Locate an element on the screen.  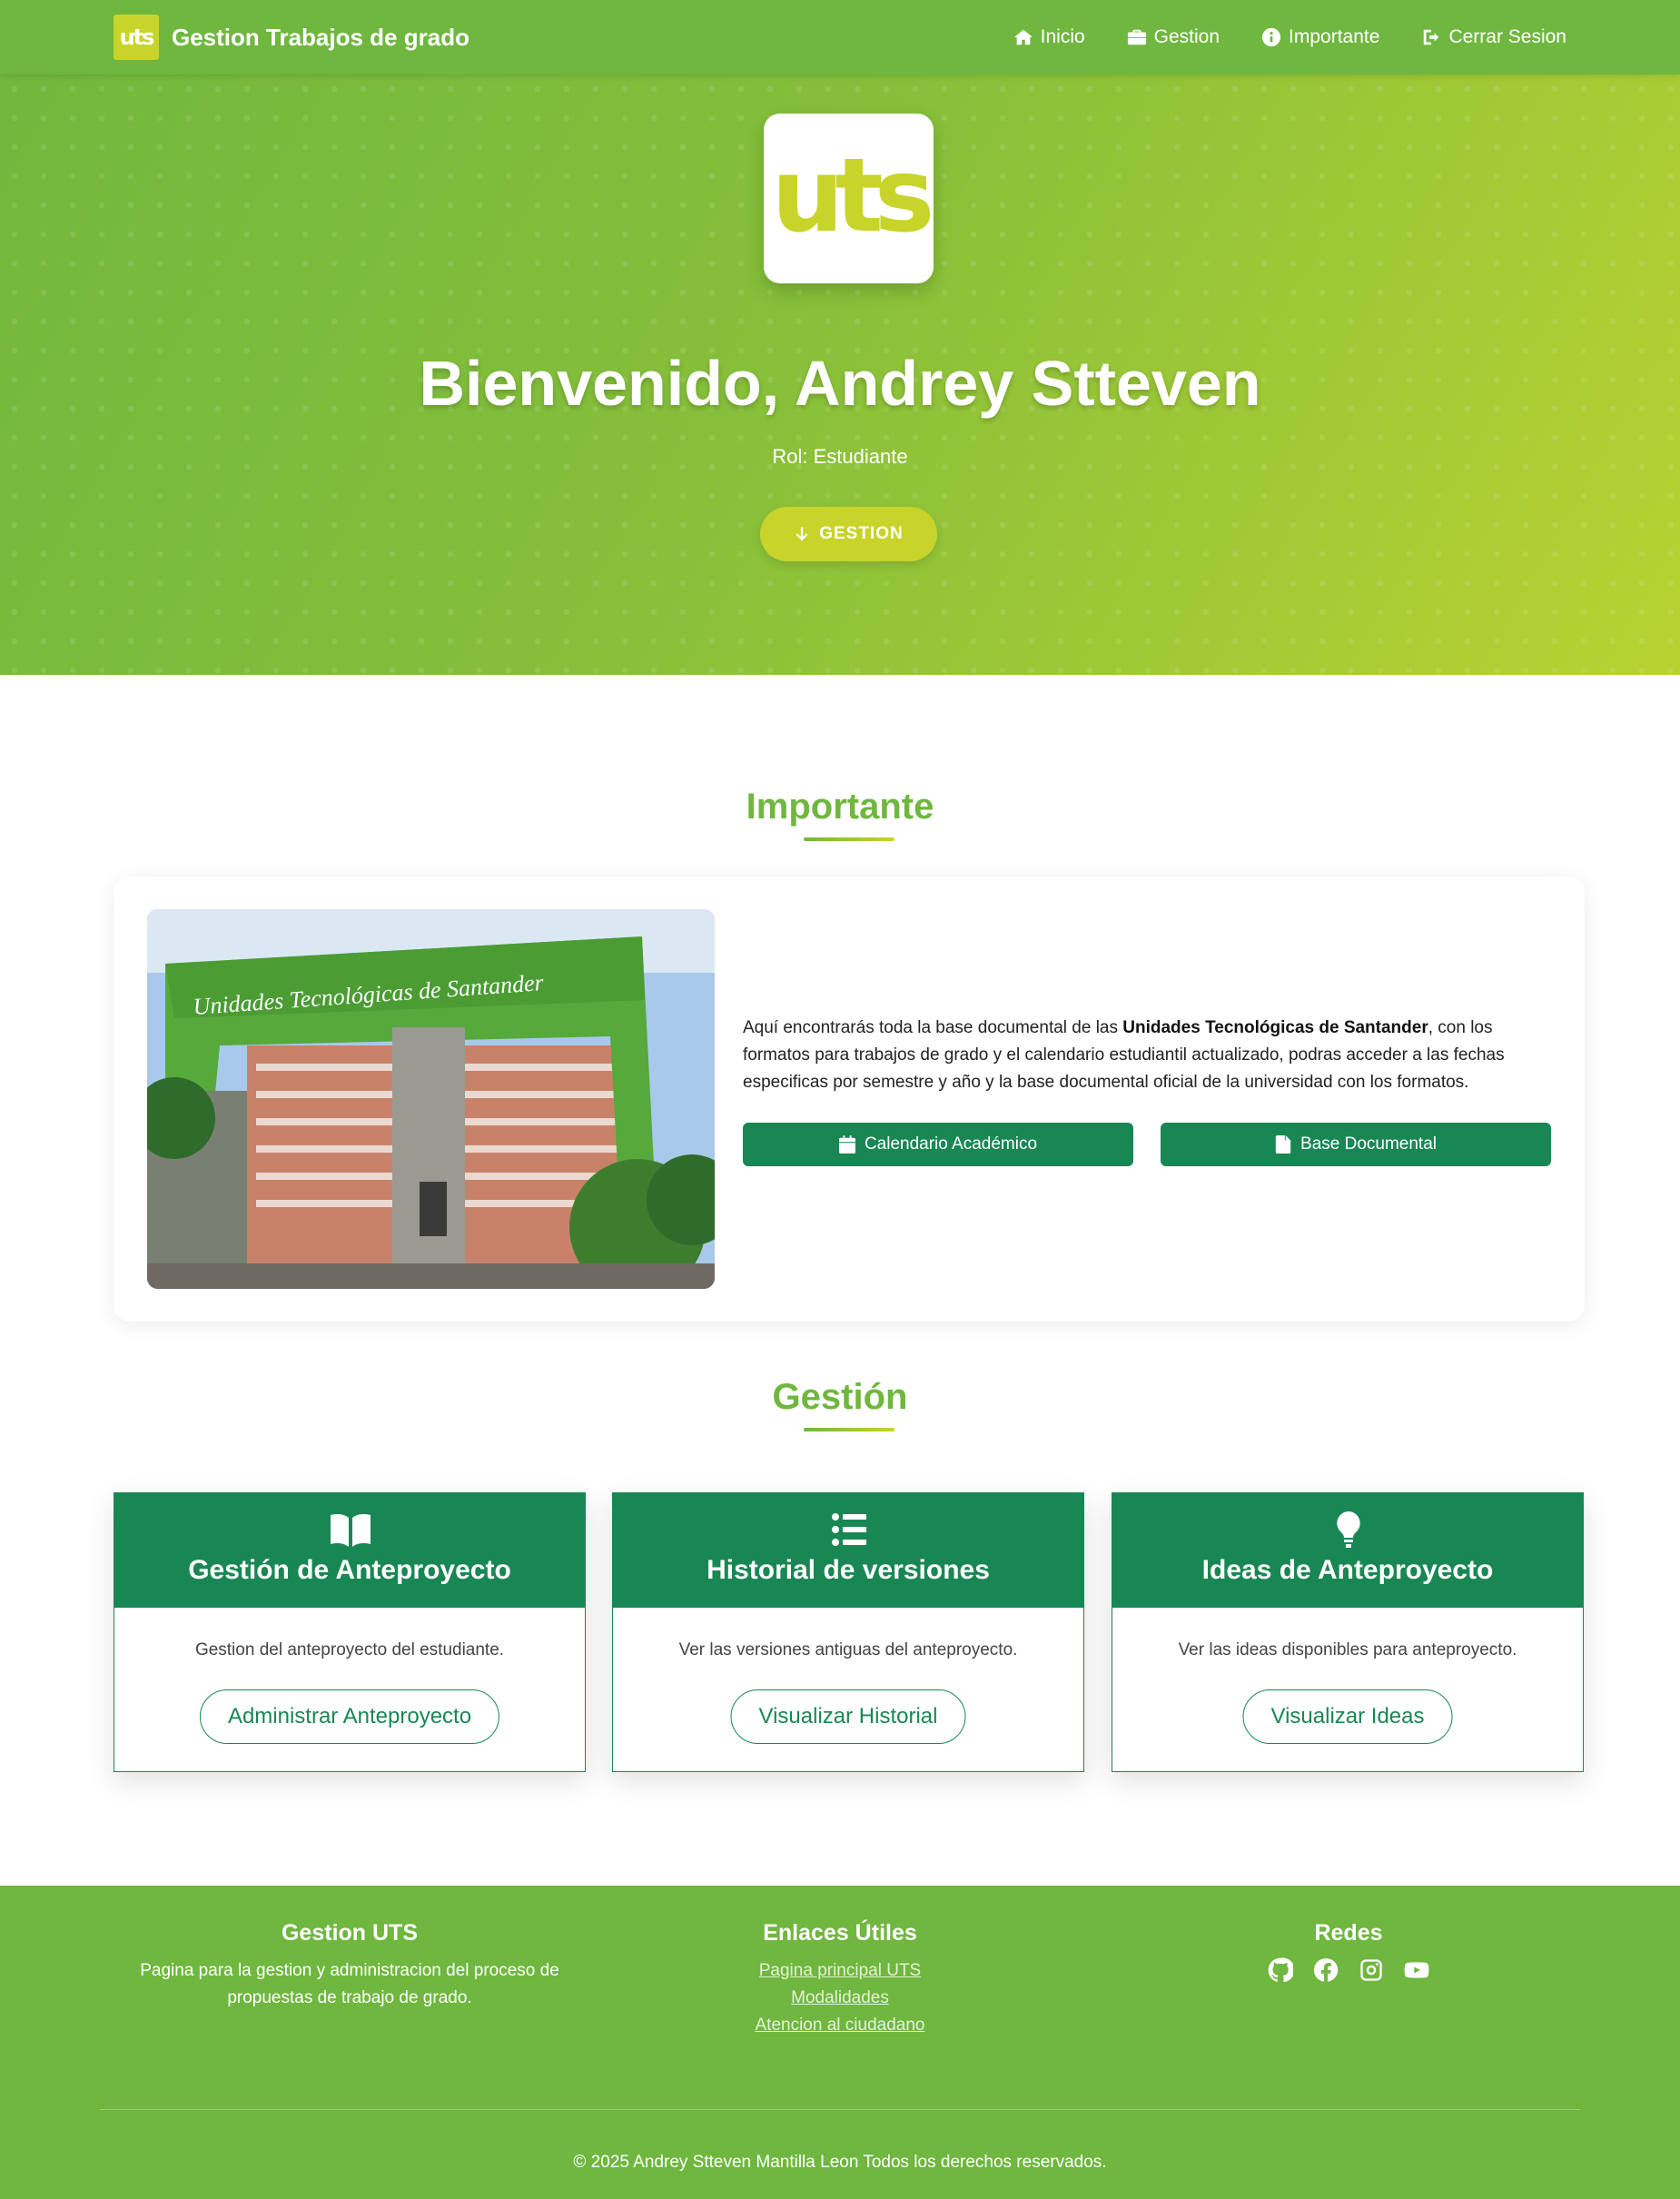
hero-role: Rol: Estudiante is located at coordinates (840, 456).